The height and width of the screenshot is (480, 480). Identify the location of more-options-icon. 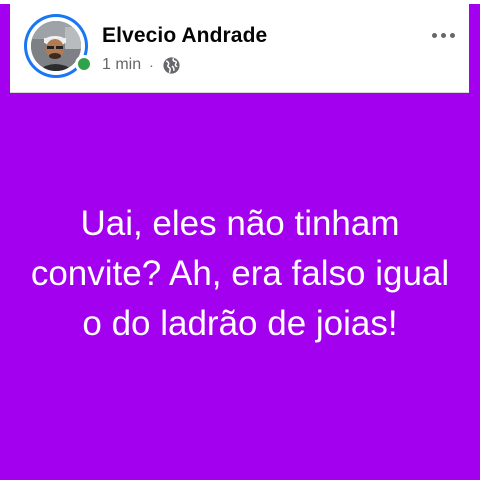
(443, 35).